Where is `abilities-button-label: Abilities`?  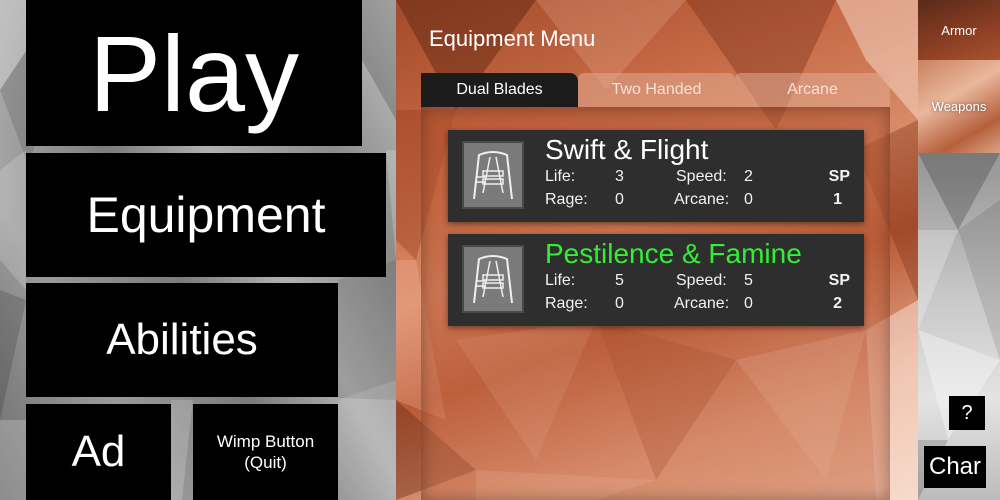
abilities-button-label: Abilities is located at coordinates (182, 339).